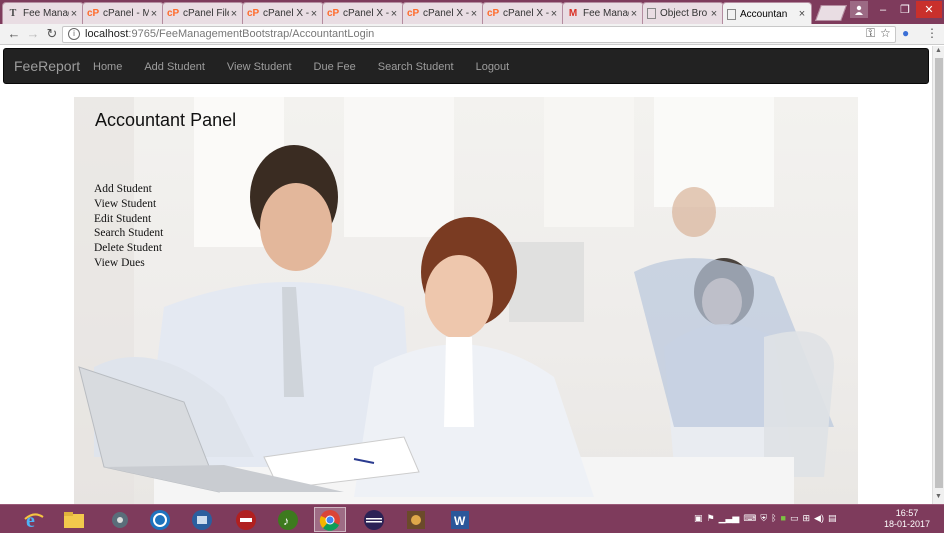  What do you see at coordinates (907, 513) in the screenshot?
I see `clock-time: 16:57` at bounding box center [907, 513].